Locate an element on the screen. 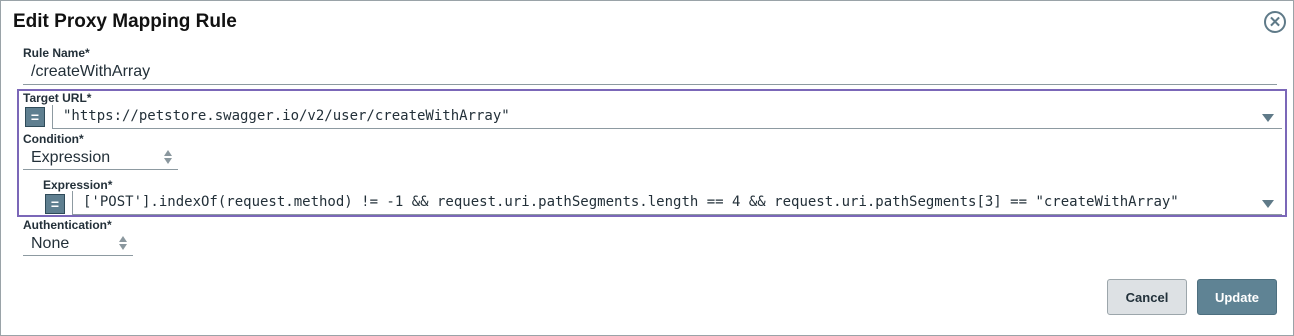  condition-value: Expression is located at coordinates (71, 157).